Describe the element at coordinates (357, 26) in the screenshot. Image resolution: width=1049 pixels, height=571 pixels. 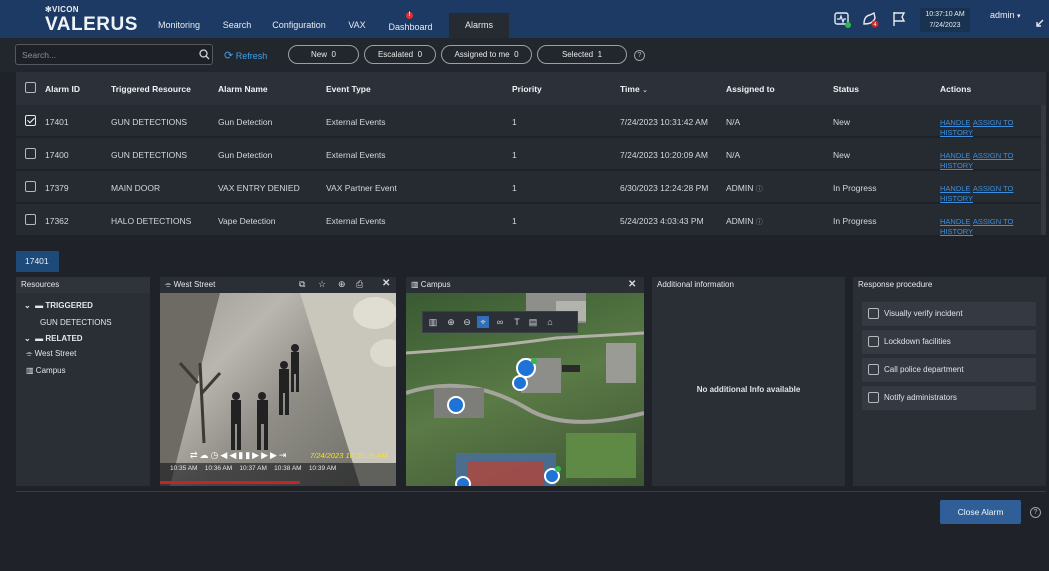
I see `nav-vax: VAX` at that location.